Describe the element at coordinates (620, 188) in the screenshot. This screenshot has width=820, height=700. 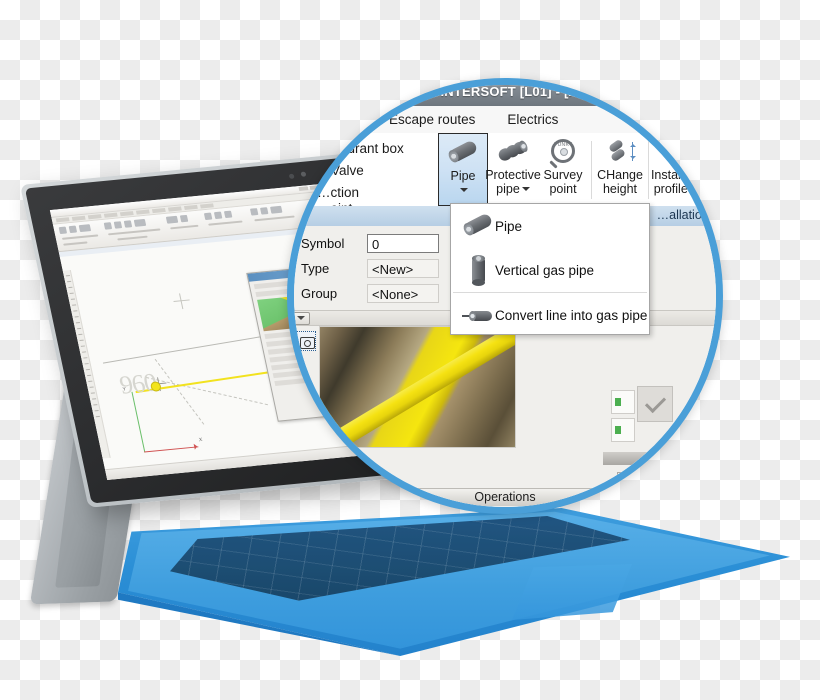
I see `change-height-label-2: height` at that location.